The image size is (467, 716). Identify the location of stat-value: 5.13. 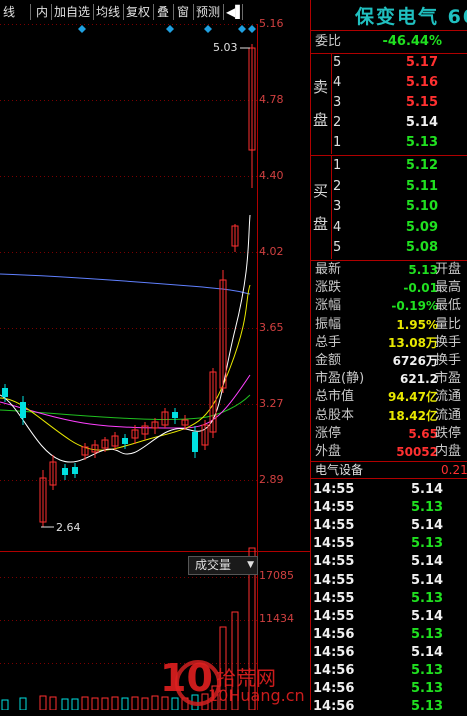
(423, 270).